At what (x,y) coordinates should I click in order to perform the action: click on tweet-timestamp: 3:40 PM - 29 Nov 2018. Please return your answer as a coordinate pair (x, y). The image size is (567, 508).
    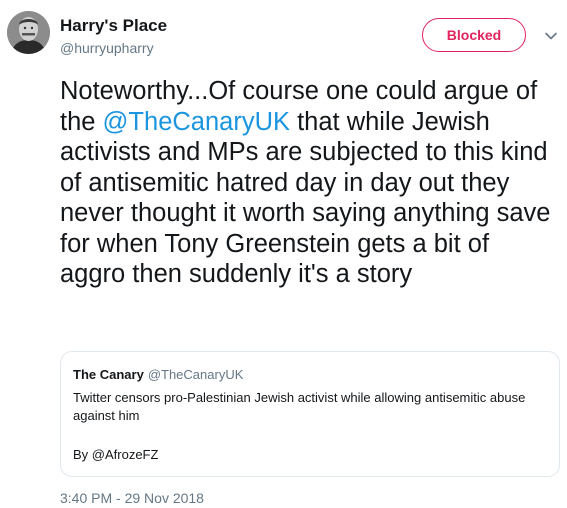
    Looking at the image, I should click on (132, 498).